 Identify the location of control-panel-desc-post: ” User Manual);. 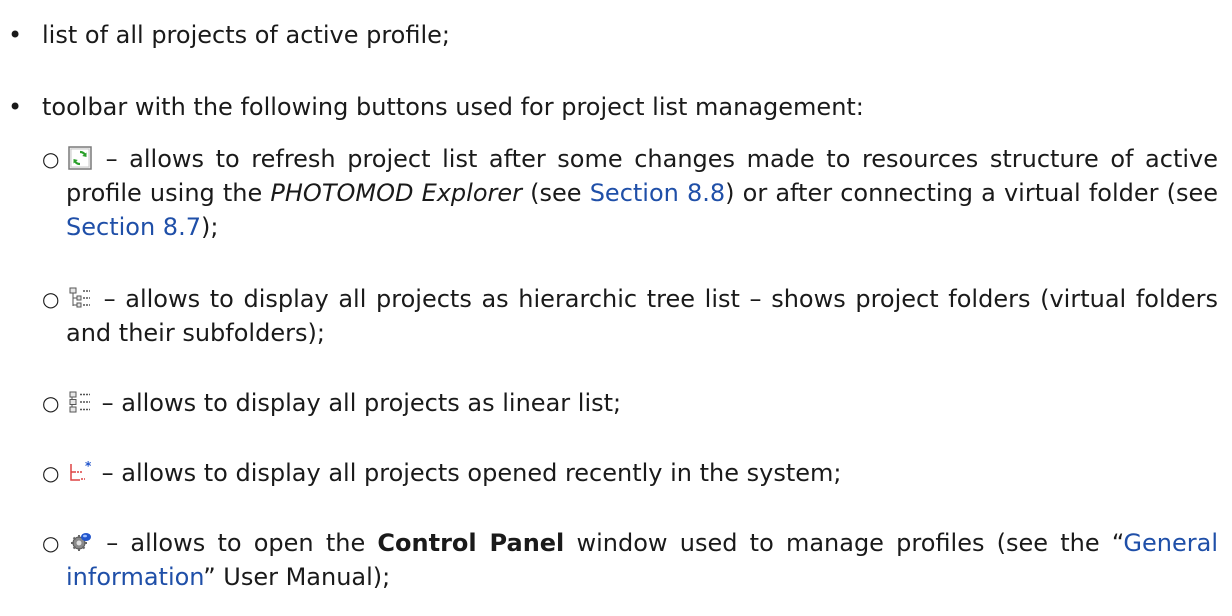
(297, 577).